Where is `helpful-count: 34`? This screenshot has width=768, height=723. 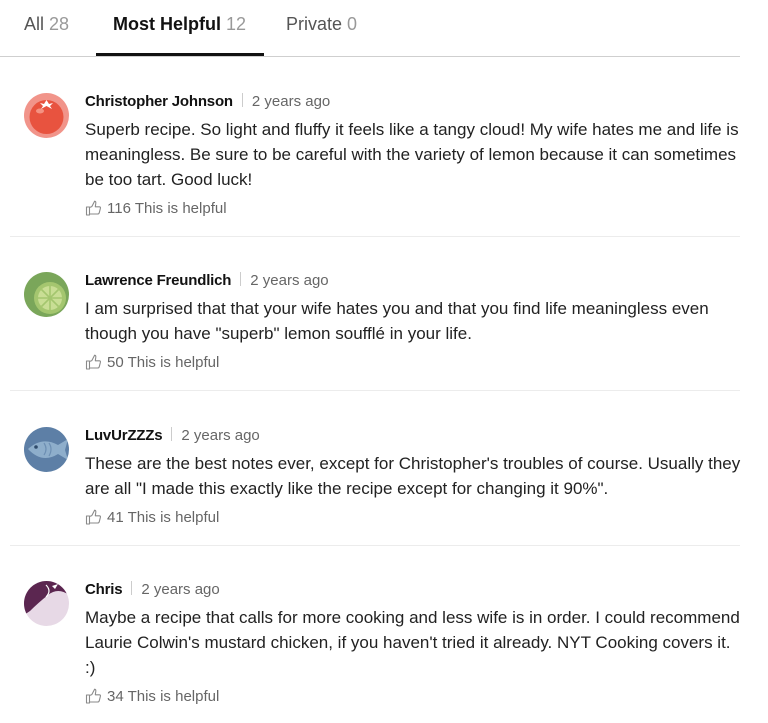 helpful-count: 34 is located at coordinates (115, 696).